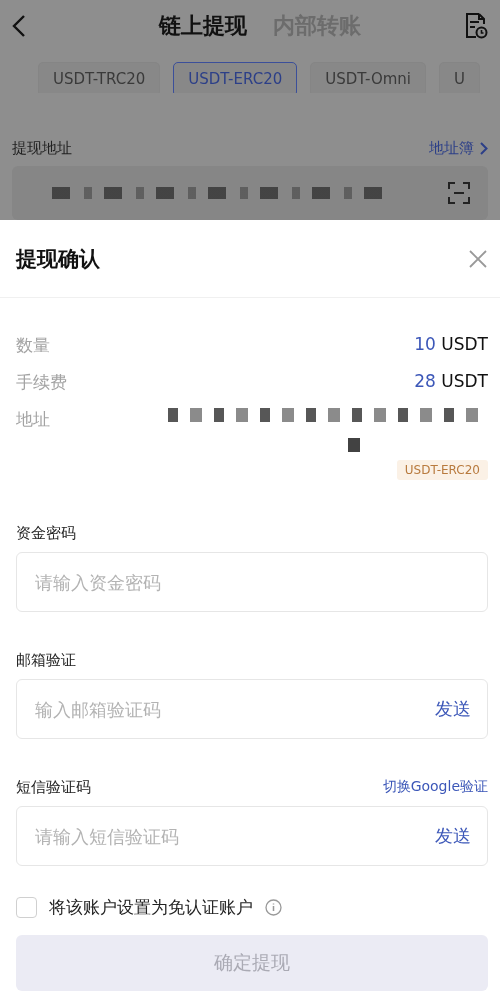 This screenshot has width=500, height=1001. What do you see at coordinates (368, 77) in the screenshot?
I see `network-chip: USDT-Omni` at bounding box center [368, 77].